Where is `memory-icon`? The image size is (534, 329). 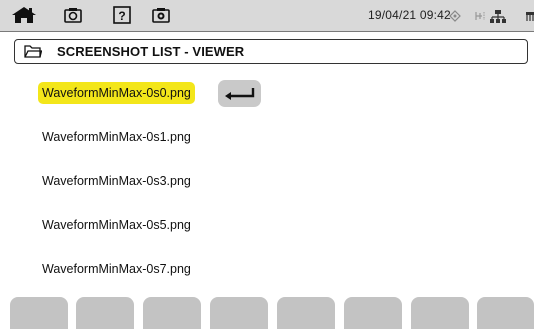
memory-icon is located at coordinates (530, 16).